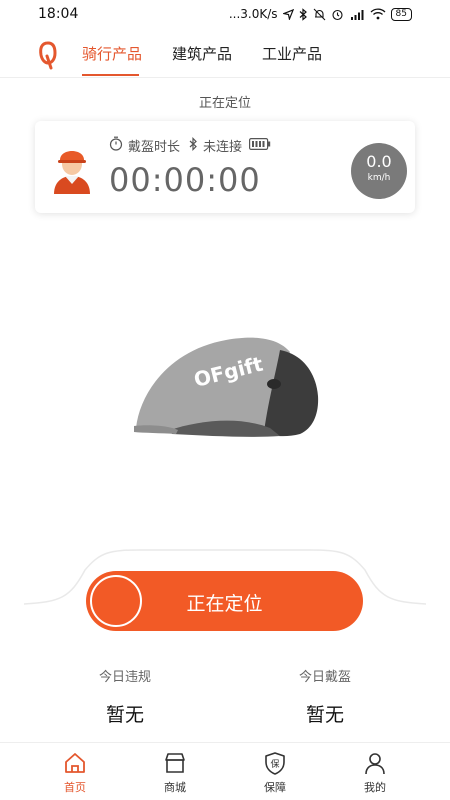  I want to click on product-tabs: 骑行产品 建筑产品 工业产品, so click(225, 56).